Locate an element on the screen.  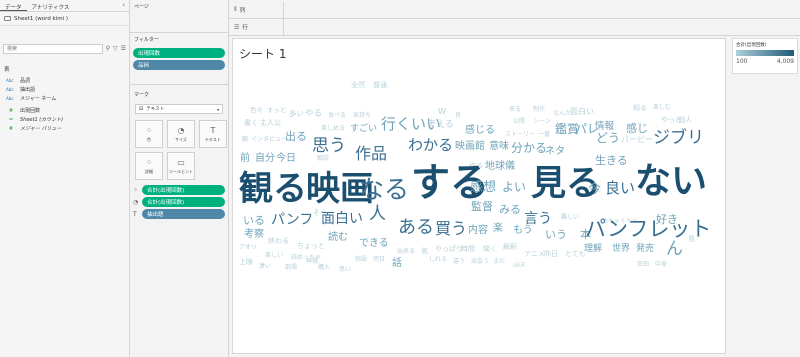
cloud-word: 来る is located at coordinates (515, 110).